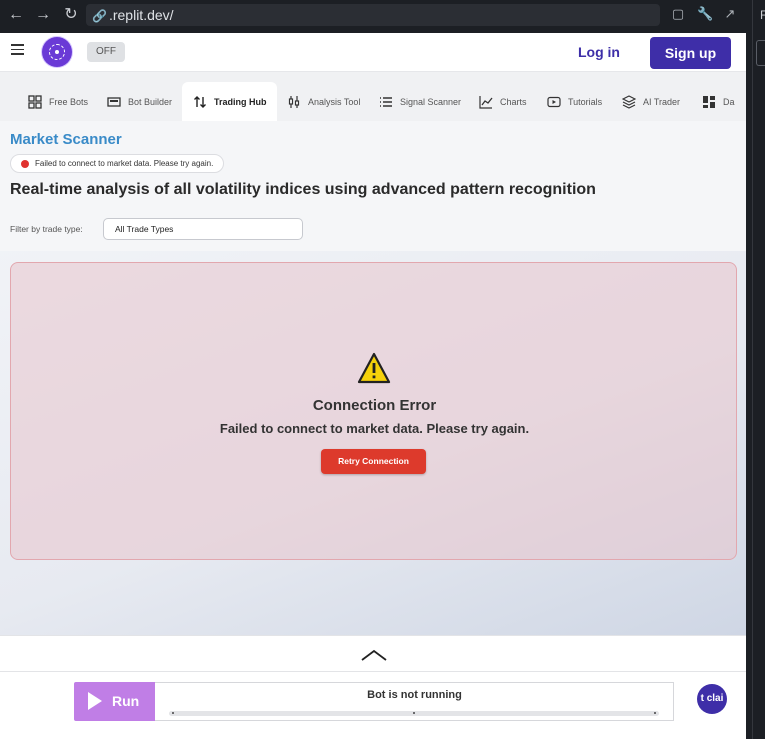 Image resolution: width=765 pixels, height=739 pixels. Describe the element at coordinates (758, 369) in the screenshot. I see `side-panel-edge: F` at that location.